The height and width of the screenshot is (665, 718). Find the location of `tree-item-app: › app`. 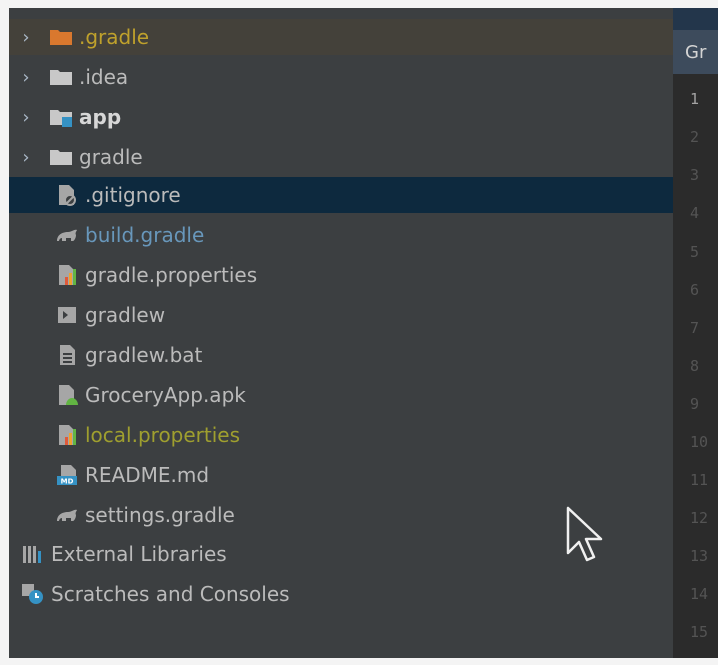

tree-item-app: › app is located at coordinates (341, 117).